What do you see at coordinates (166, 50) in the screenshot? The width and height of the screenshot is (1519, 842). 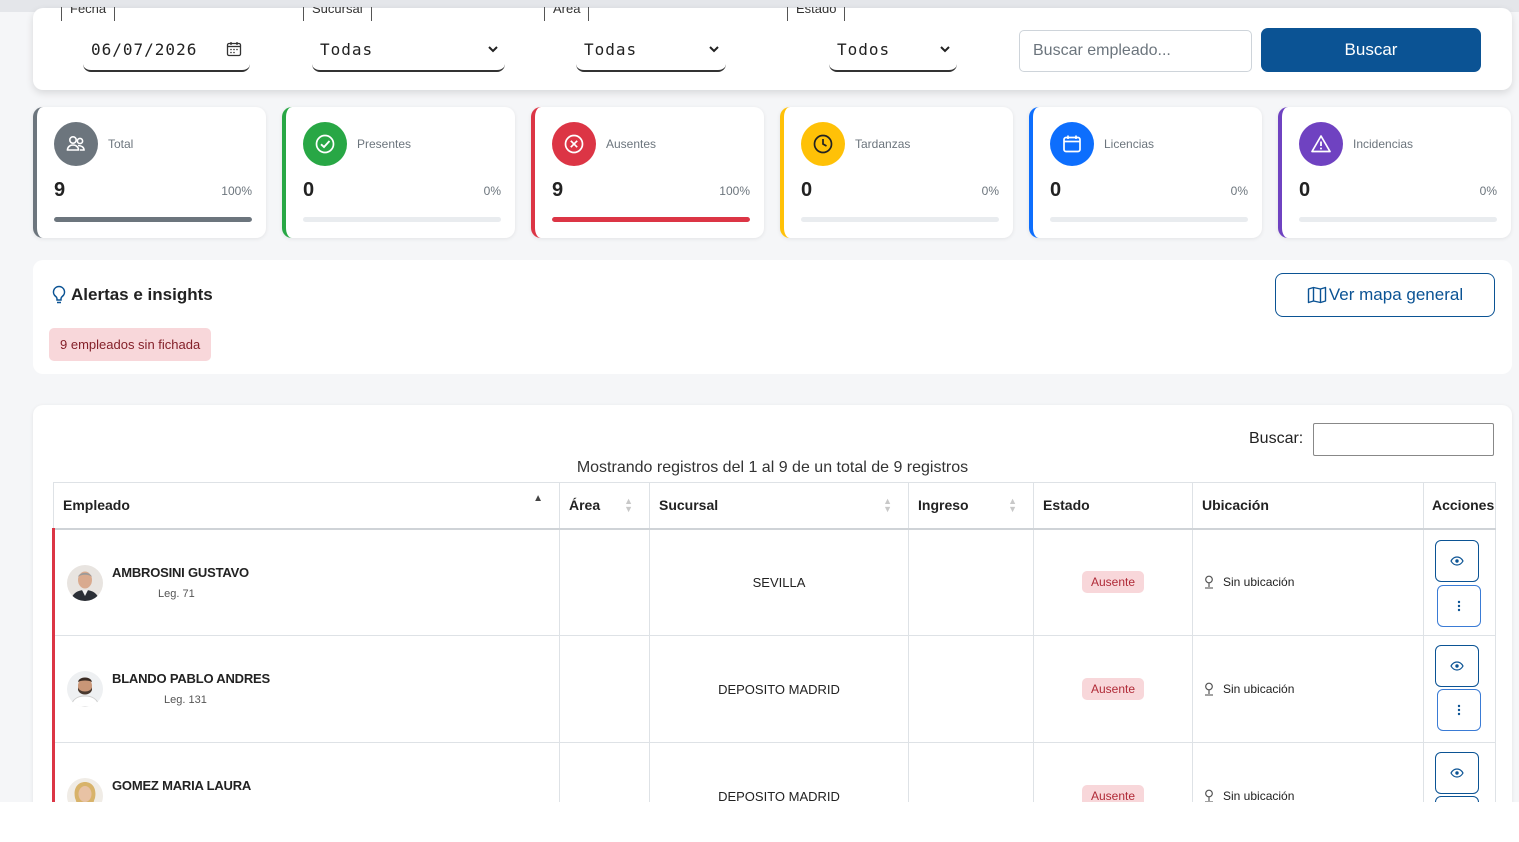 I see `fecha-input: 06/07/2026` at bounding box center [166, 50].